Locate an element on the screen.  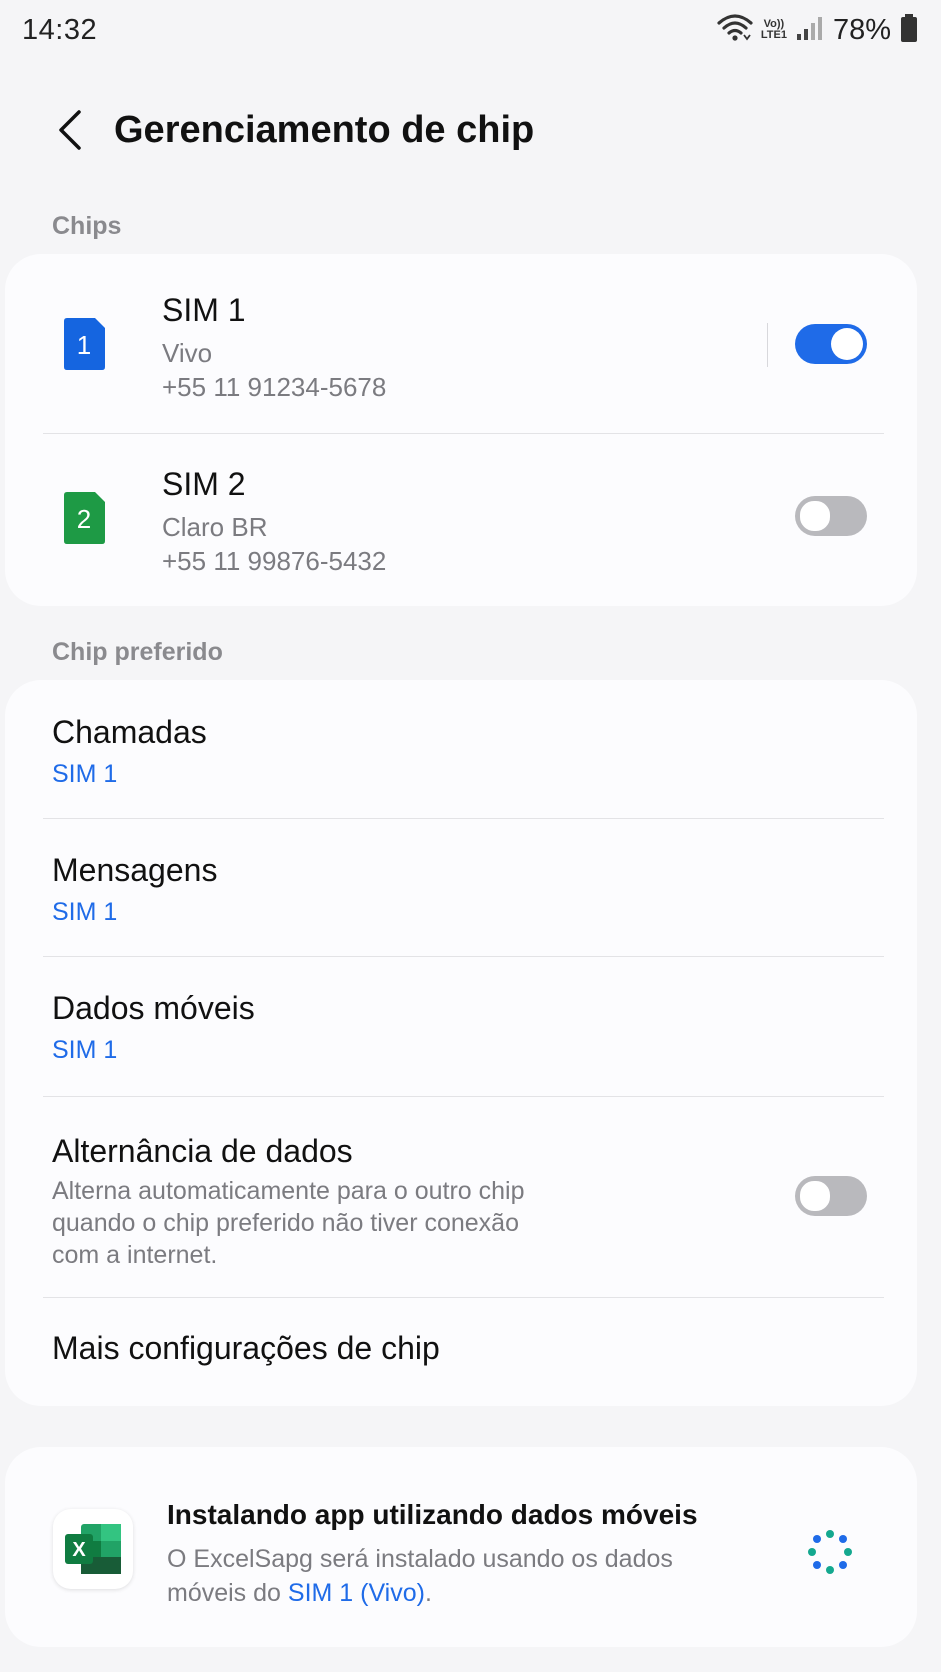
wifi-icon is located at coordinates (735, 30).